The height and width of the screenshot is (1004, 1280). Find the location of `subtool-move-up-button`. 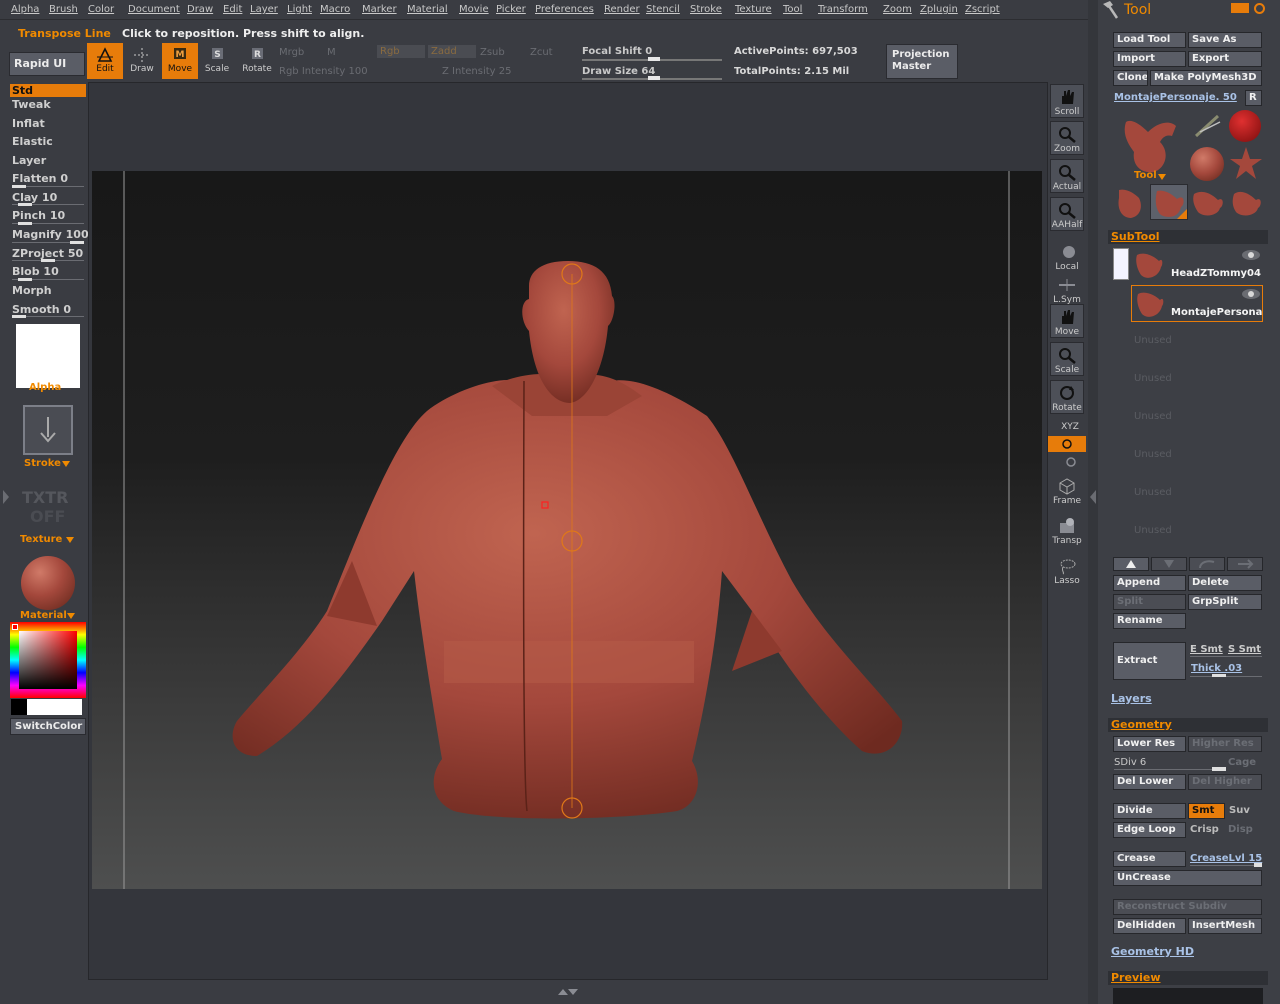

subtool-move-up-button is located at coordinates (1131, 564).